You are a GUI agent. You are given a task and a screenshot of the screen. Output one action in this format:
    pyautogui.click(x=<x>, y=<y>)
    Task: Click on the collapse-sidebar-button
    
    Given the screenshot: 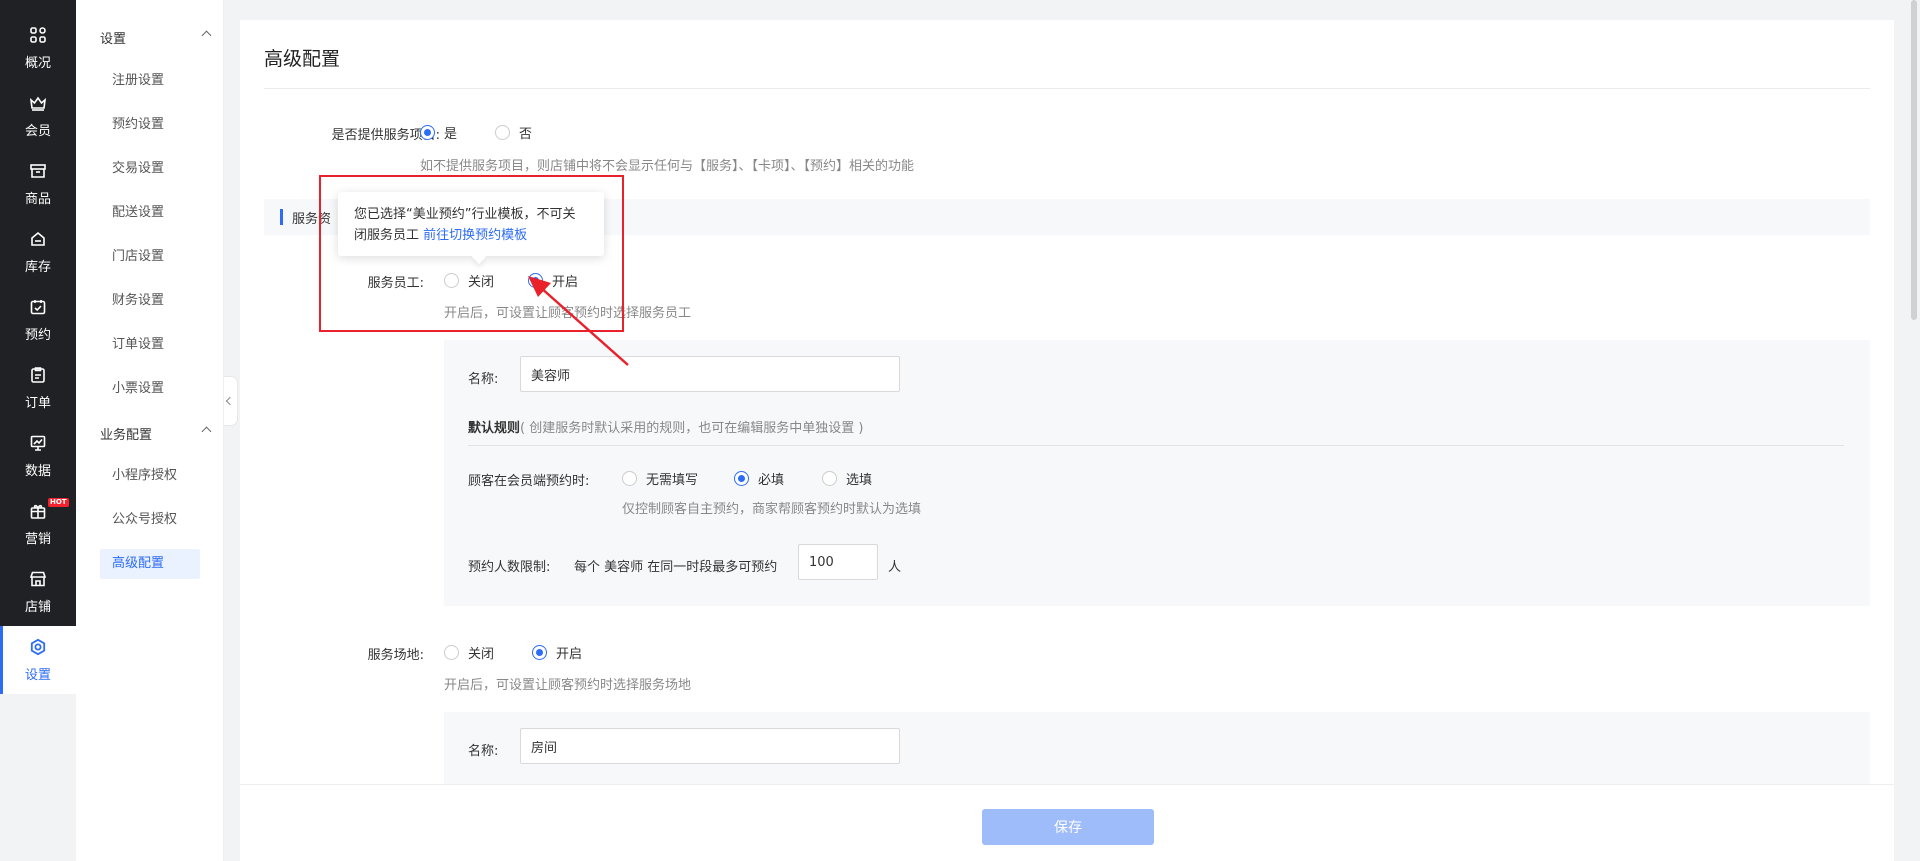 What is the action you would take?
    pyautogui.click(x=231, y=401)
    